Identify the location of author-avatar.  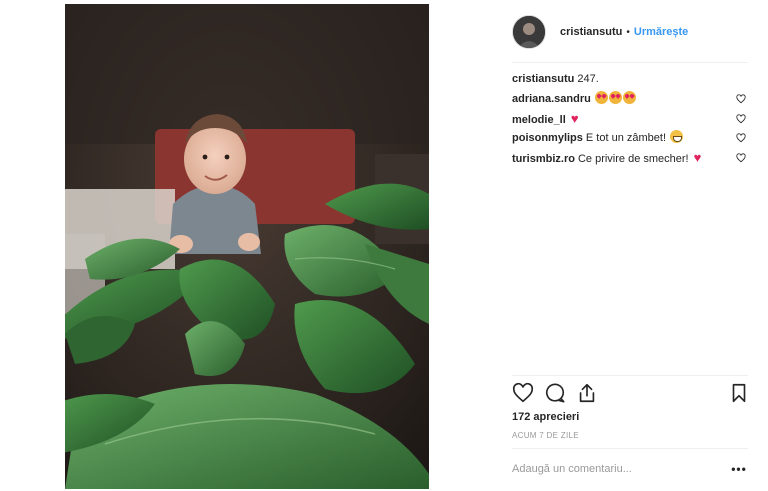
(529, 32).